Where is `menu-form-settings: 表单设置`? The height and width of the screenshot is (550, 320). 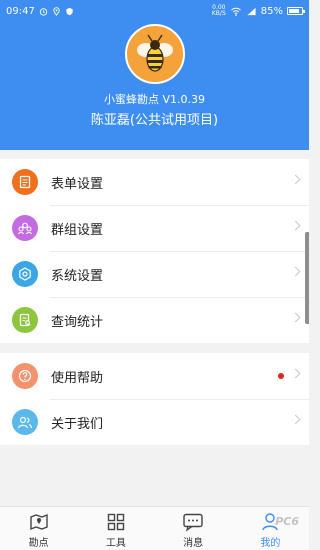 menu-form-settings: 表单设置 is located at coordinates (154, 182).